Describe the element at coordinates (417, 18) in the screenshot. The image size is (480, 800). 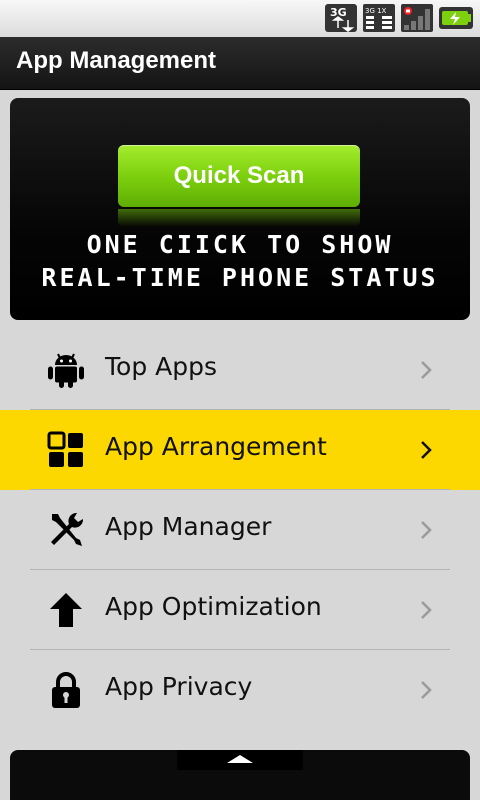
I see `signal-icon` at that location.